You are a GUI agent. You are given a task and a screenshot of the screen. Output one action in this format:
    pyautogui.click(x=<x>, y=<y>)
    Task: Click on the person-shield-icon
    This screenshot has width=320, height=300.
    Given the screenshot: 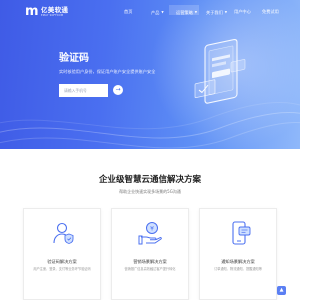 What is the action you would take?
    pyautogui.click(x=63, y=233)
    